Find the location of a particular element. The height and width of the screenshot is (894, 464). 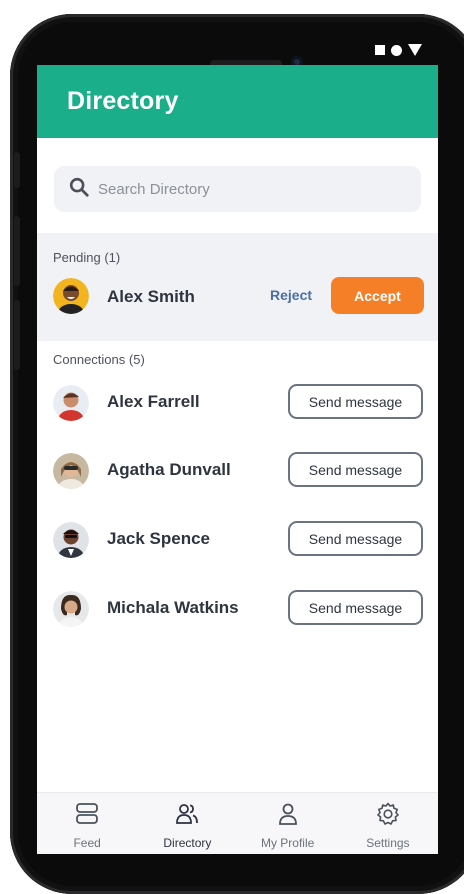

connection-name: Alex Farrell is located at coordinates (153, 401).